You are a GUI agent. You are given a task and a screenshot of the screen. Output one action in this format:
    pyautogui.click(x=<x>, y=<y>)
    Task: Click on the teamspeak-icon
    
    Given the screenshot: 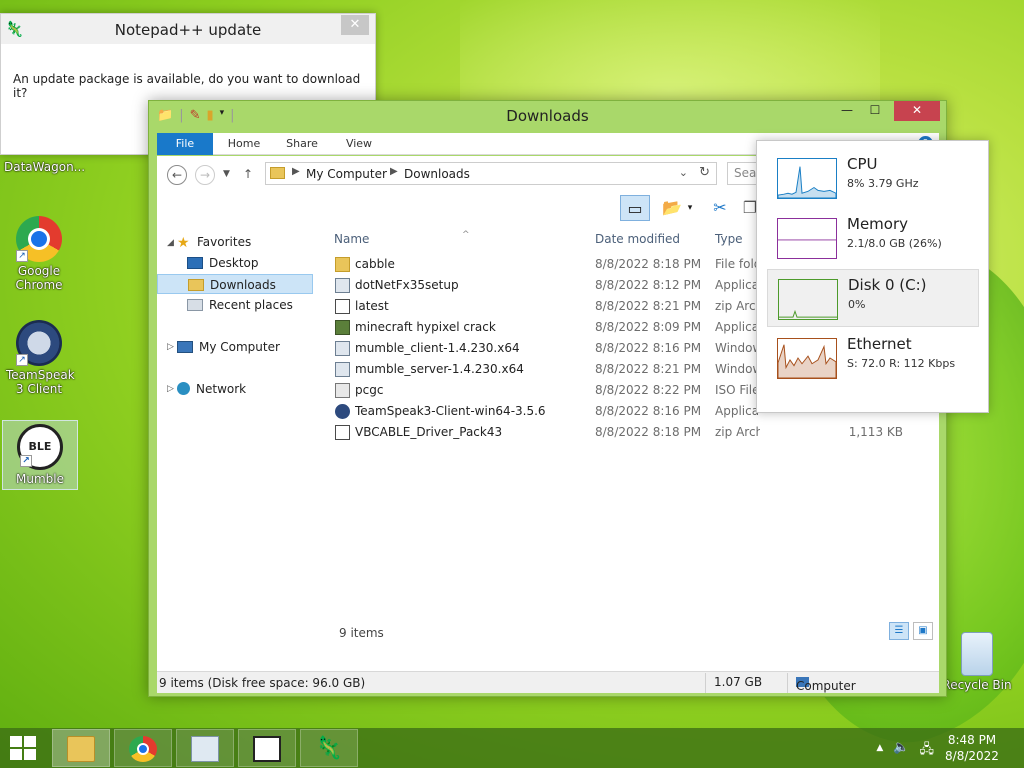 What is the action you would take?
    pyautogui.click(x=342, y=411)
    